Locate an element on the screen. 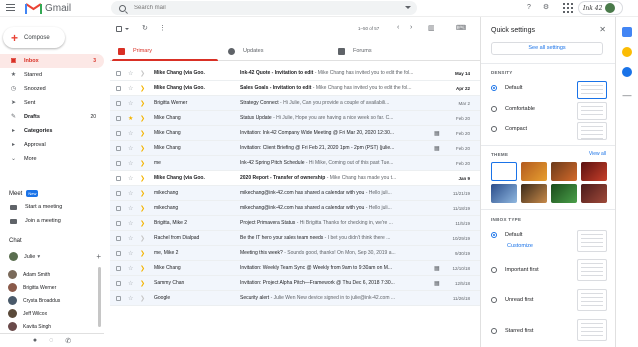 Image resolution: width=638 pixels, height=347 pixels. compose-button: + Compose is located at coordinates (34, 37).